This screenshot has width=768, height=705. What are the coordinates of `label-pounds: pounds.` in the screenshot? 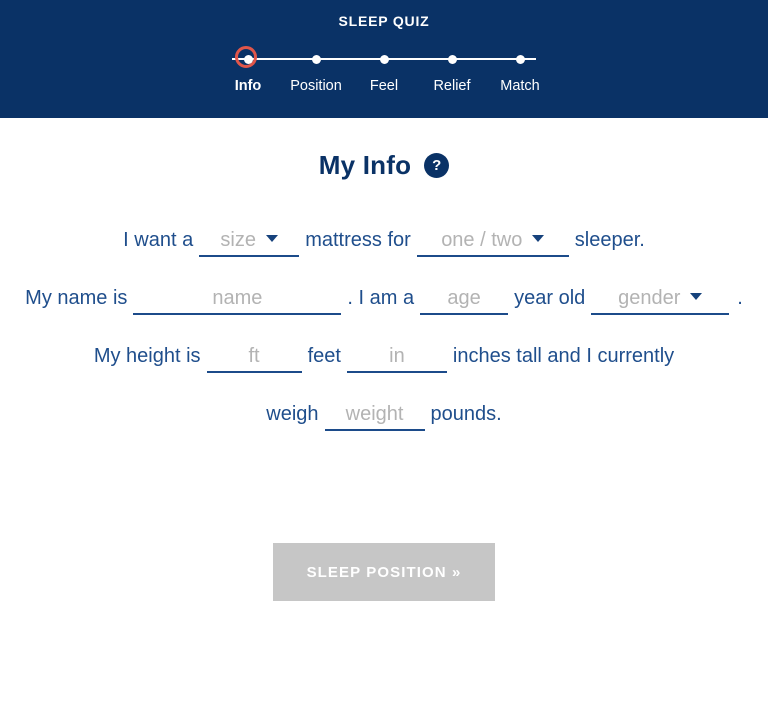 It's located at (466, 414).